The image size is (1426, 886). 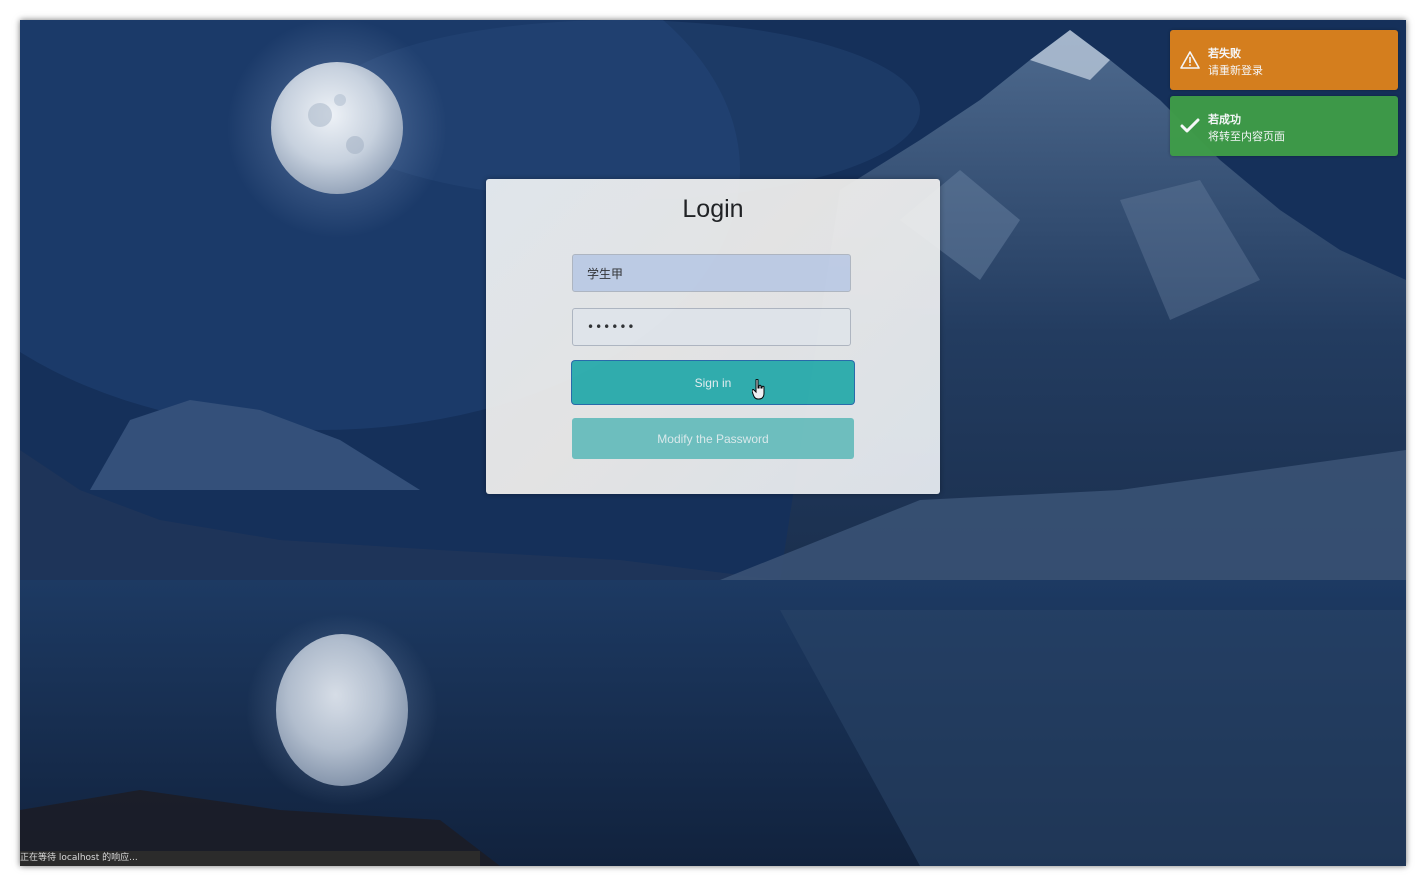 I want to click on login-card: Login Sign in Modify the Password, so click(x=713, y=336).